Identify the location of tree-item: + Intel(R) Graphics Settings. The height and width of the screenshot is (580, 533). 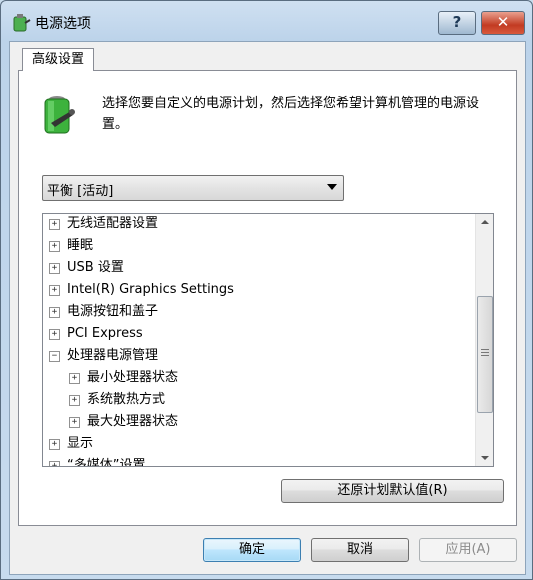
(258, 290).